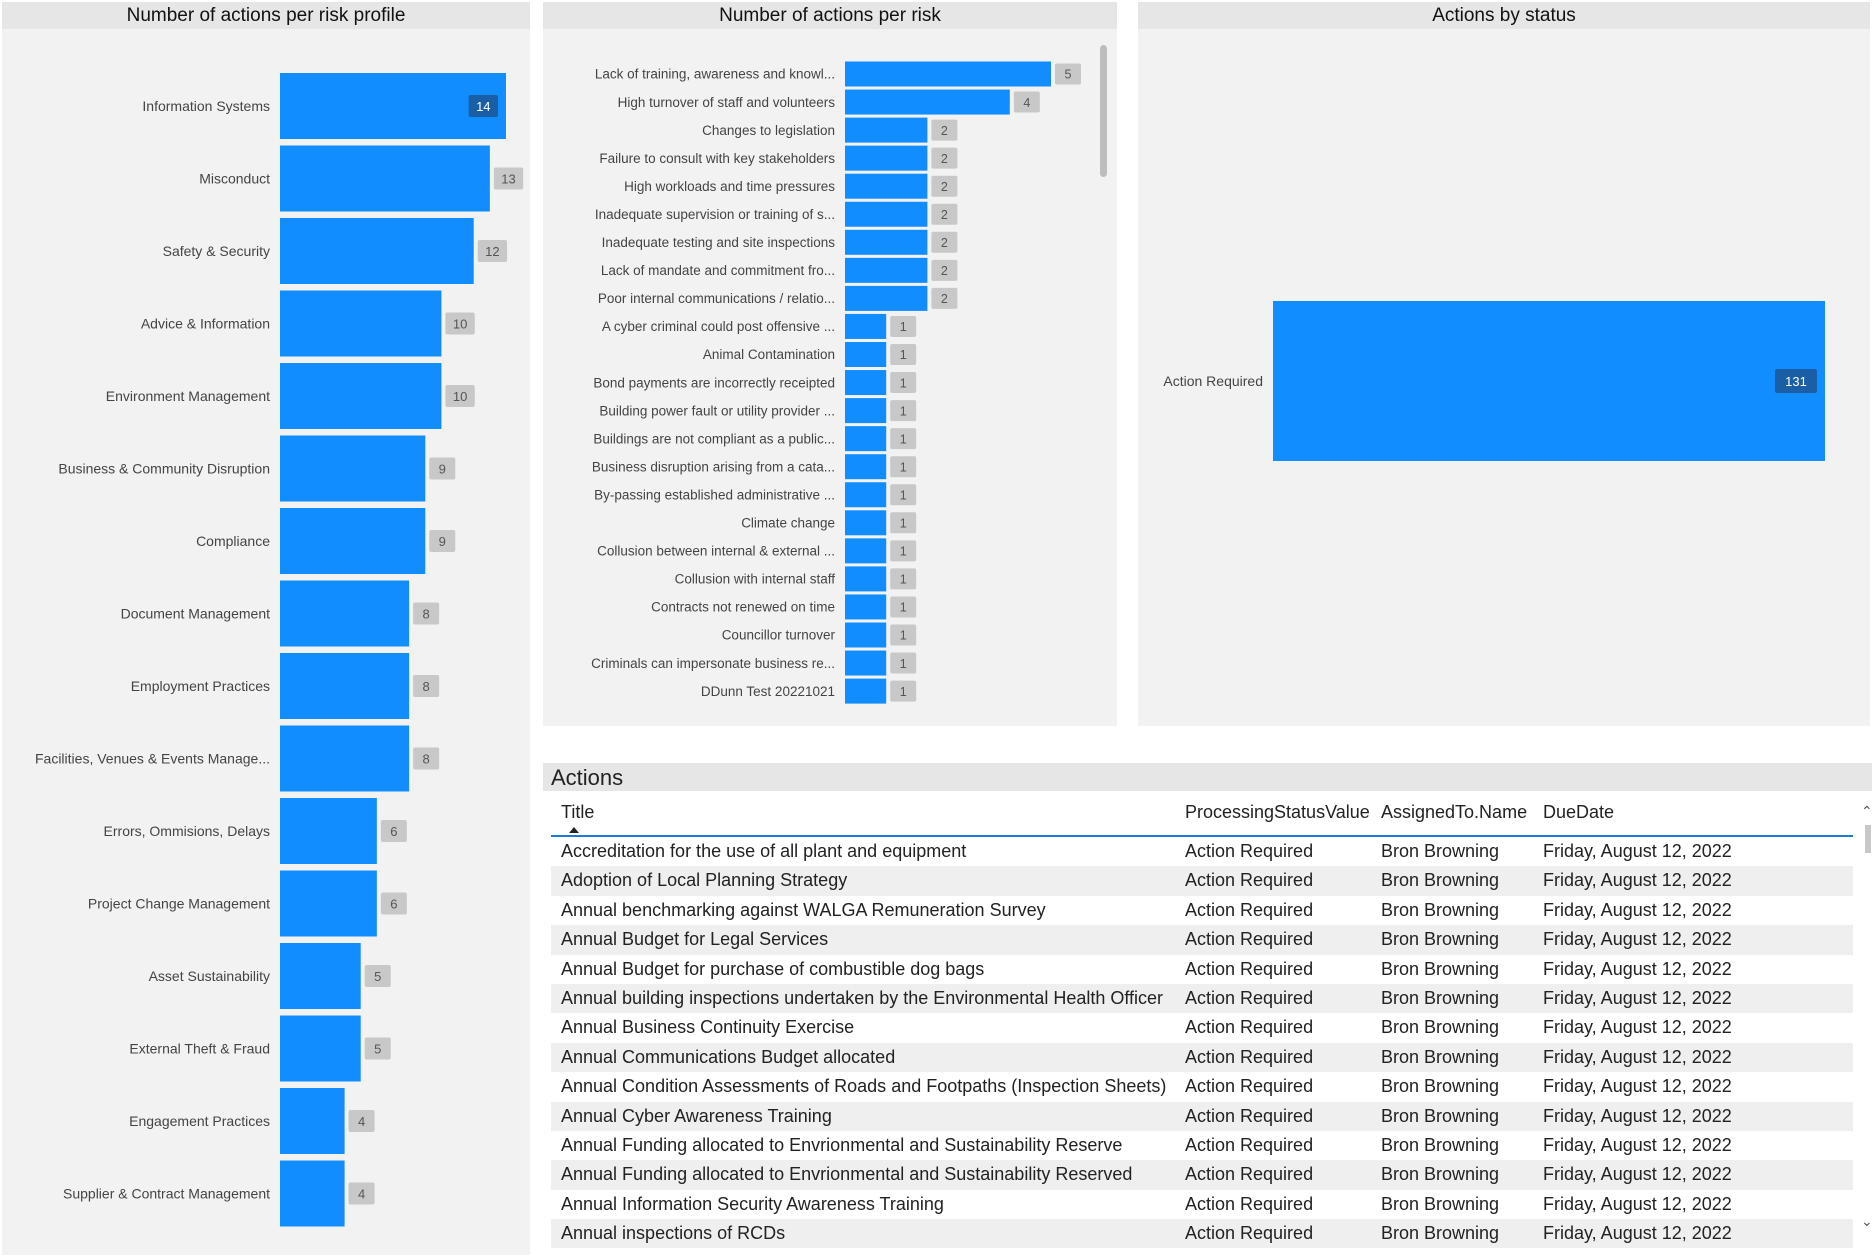 The width and height of the screenshot is (1872, 1259). I want to click on table-cell: Annual Communications Budget allocated, so click(728, 1056).